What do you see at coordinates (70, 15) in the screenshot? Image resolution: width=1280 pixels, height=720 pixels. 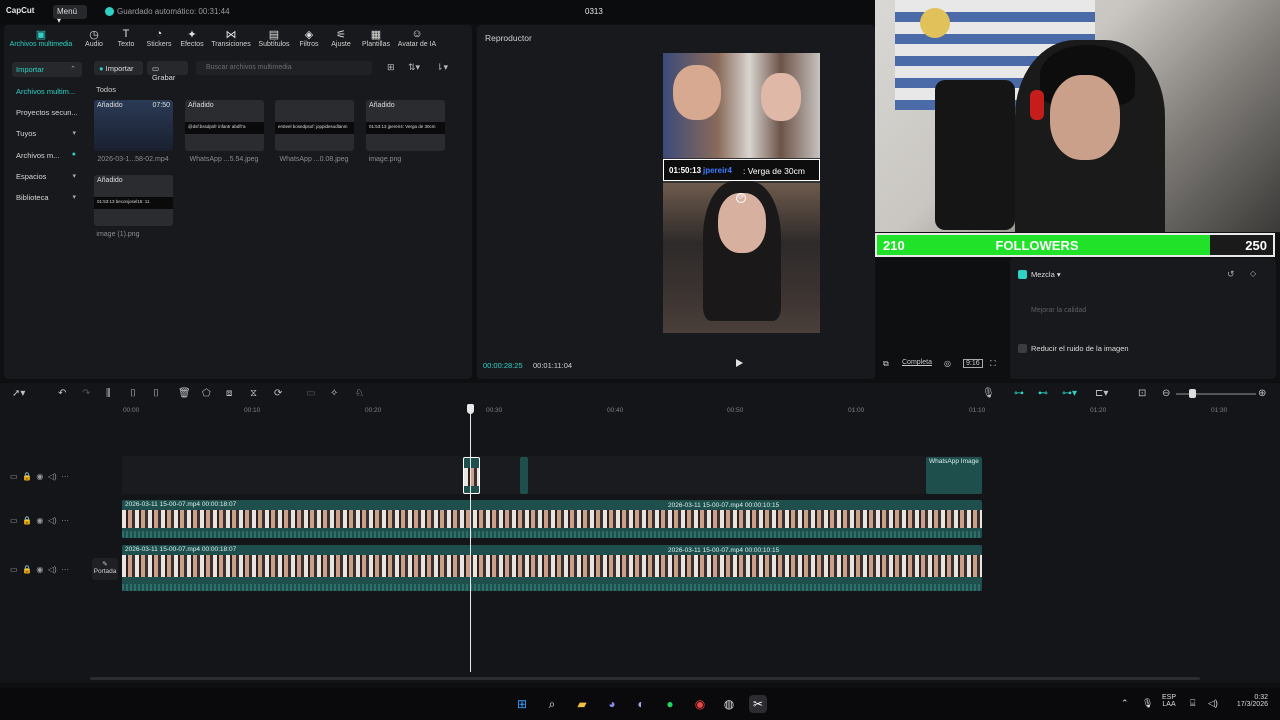 I see `menu-button: Menú ▾` at bounding box center [70, 15].